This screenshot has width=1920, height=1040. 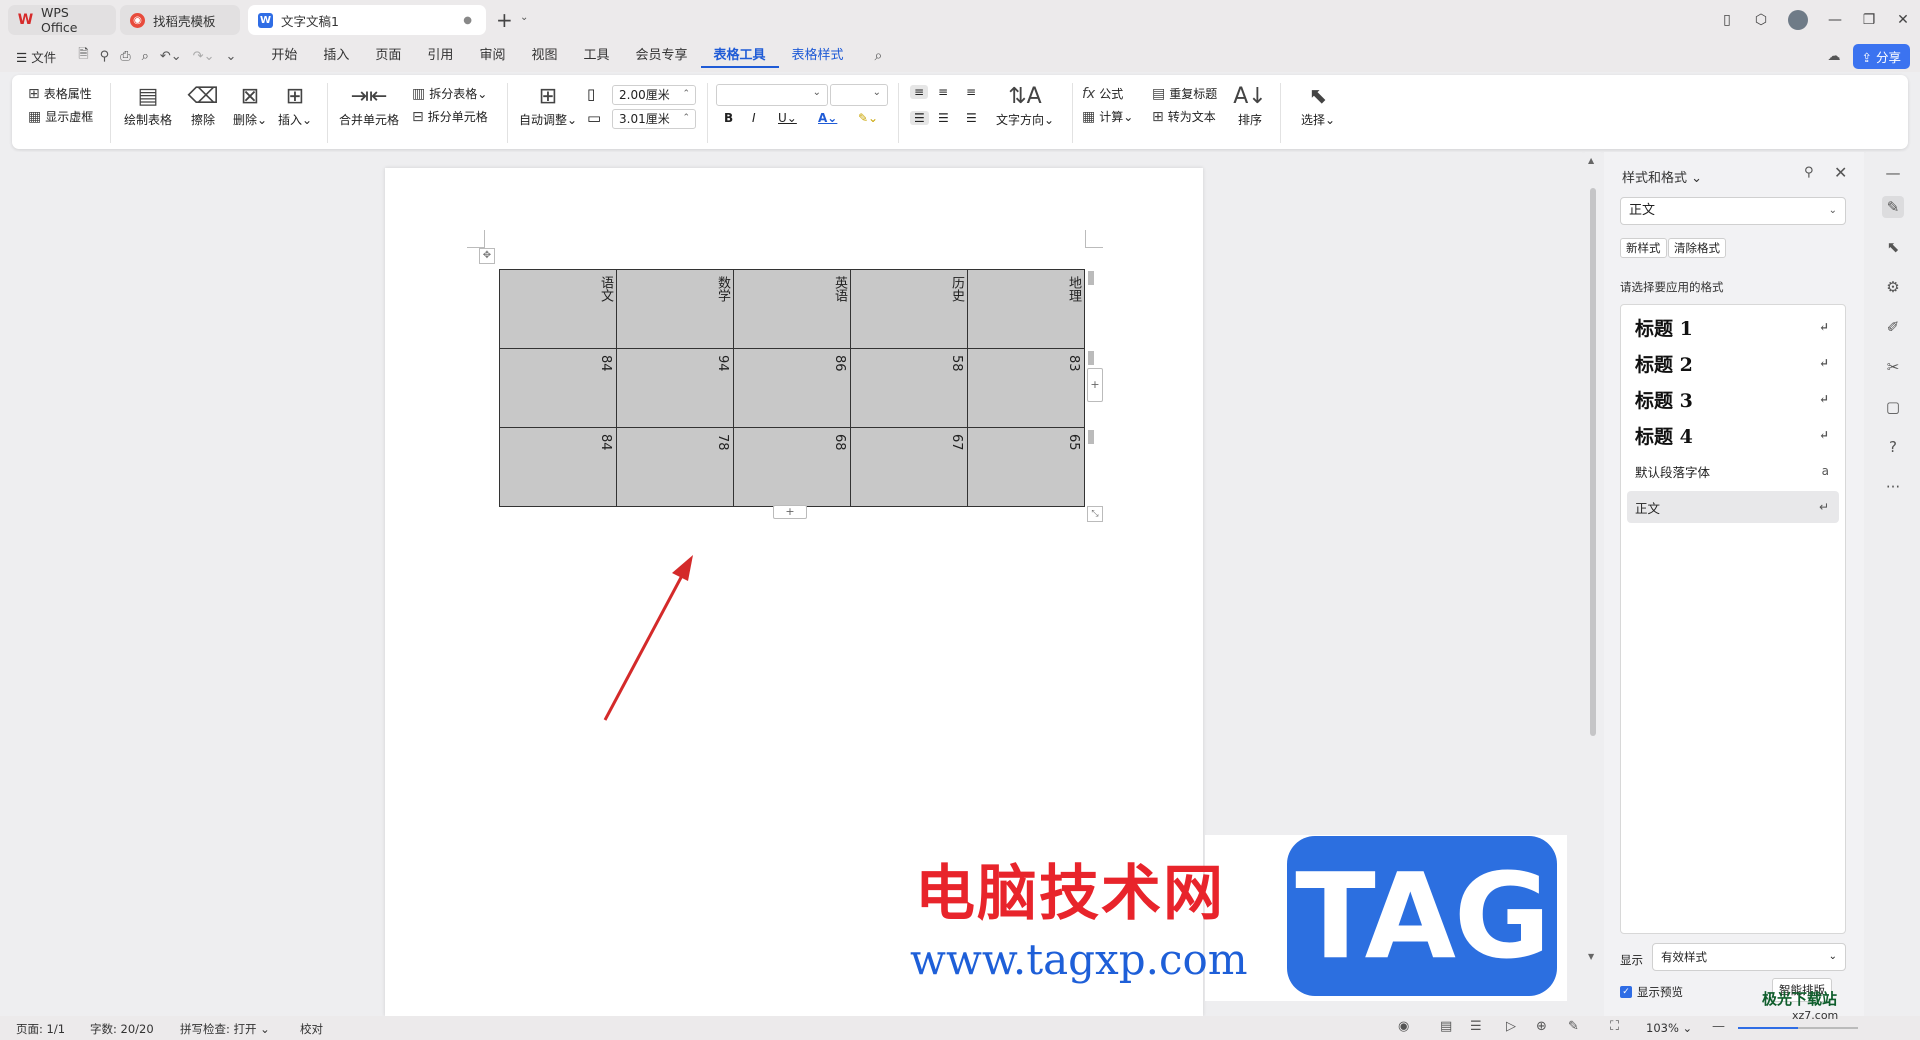 What do you see at coordinates (1893, 447) in the screenshot?
I see `help-icon: ?` at bounding box center [1893, 447].